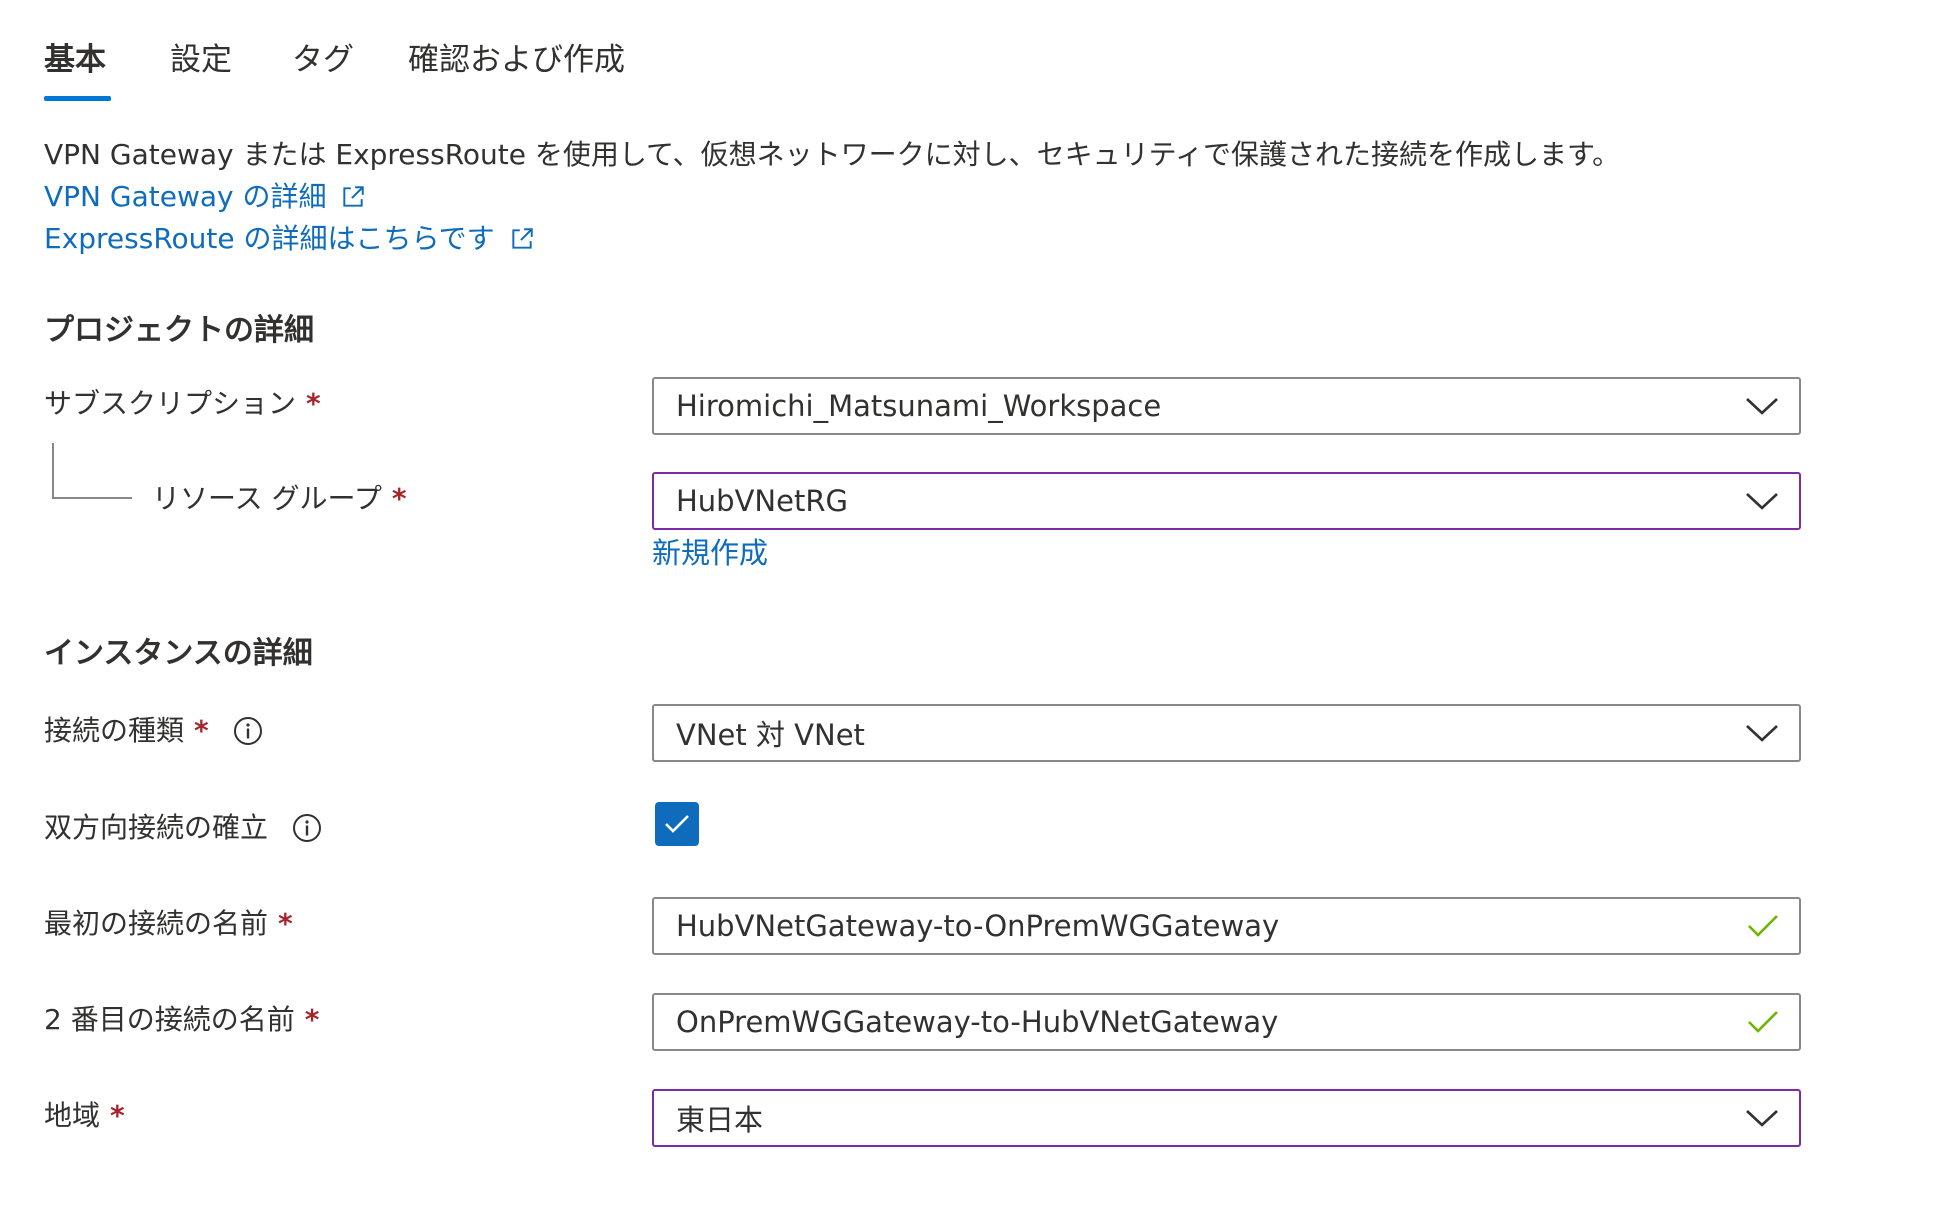 The width and height of the screenshot is (1955, 1221). I want to click on second-connection-name-input: OnPremWGGateway-to-HubVNetGateway, so click(1226, 1022).